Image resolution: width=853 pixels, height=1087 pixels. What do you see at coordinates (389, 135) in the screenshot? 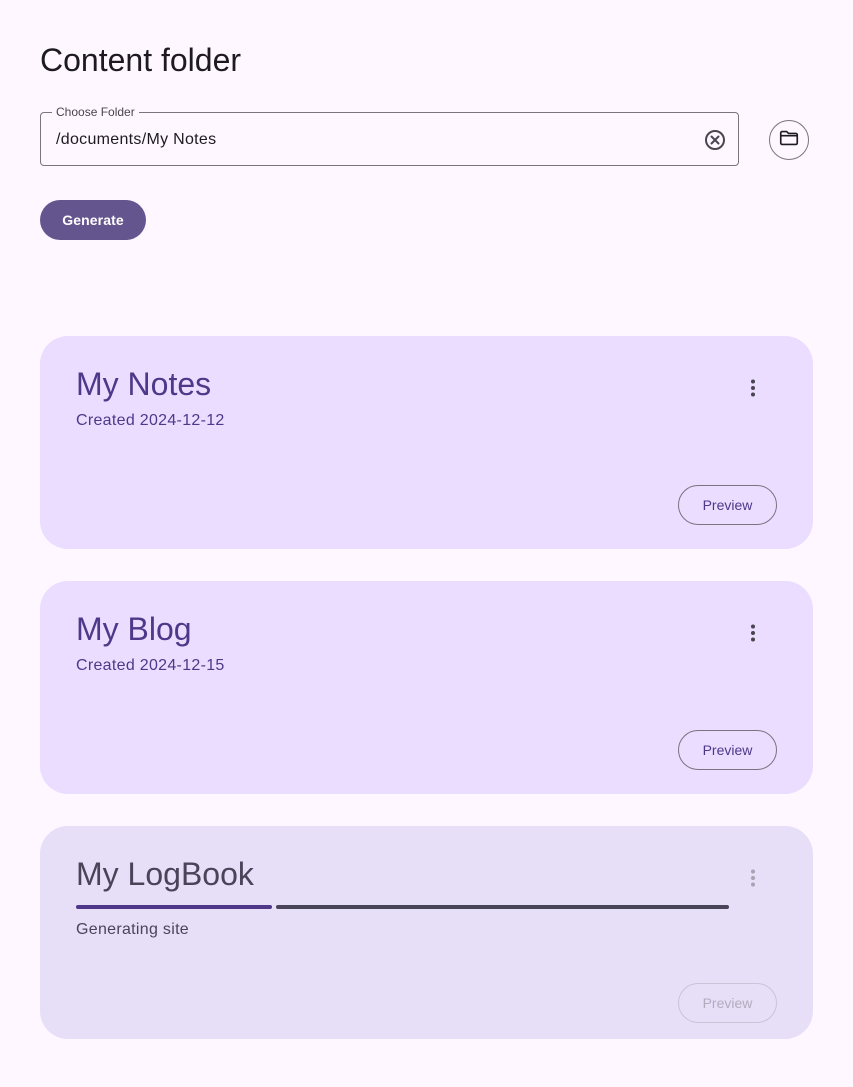
I see `folder-field: Choose Folder /documents/My Notes` at bounding box center [389, 135].